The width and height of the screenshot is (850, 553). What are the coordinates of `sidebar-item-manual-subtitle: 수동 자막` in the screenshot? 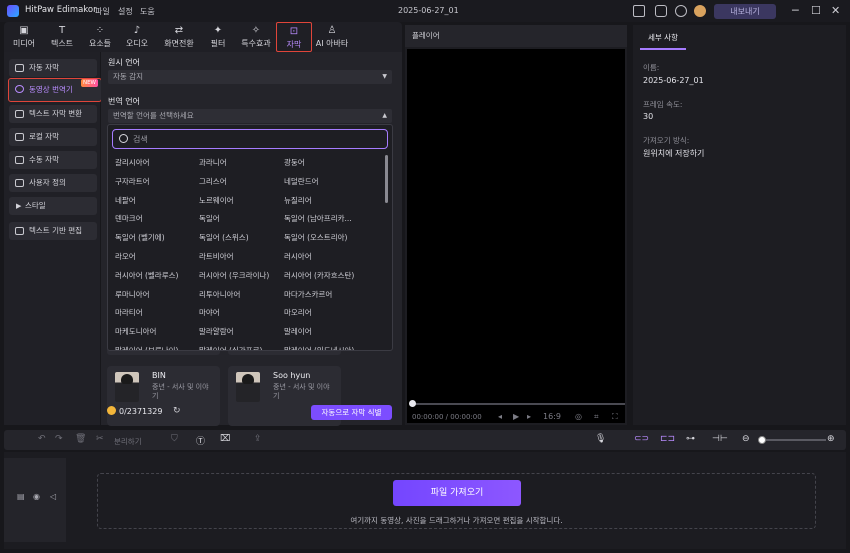 It's located at (53, 160).